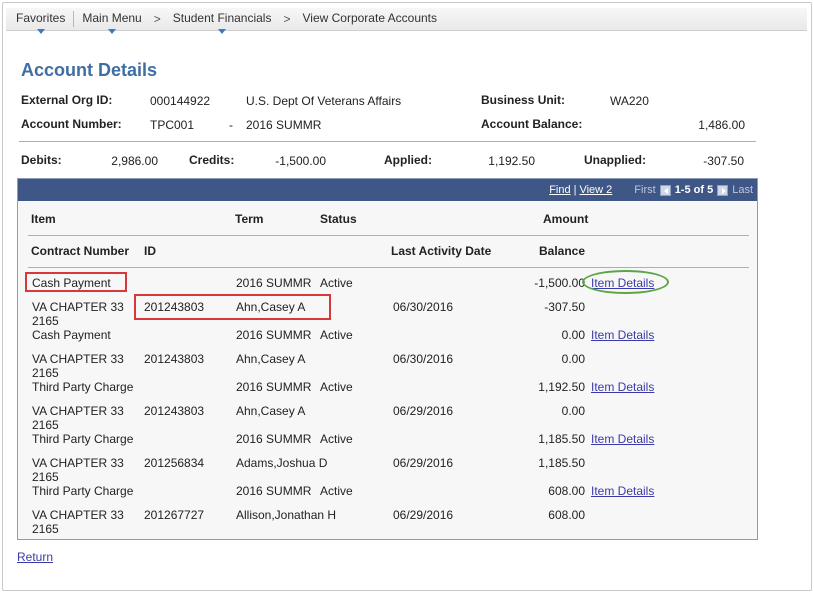 Image resolution: width=814 pixels, height=593 pixels. What do you see at coordinates (89, 70) in the screenshot?
I see `page-title: Account Details` at bounding box center [89, 70].